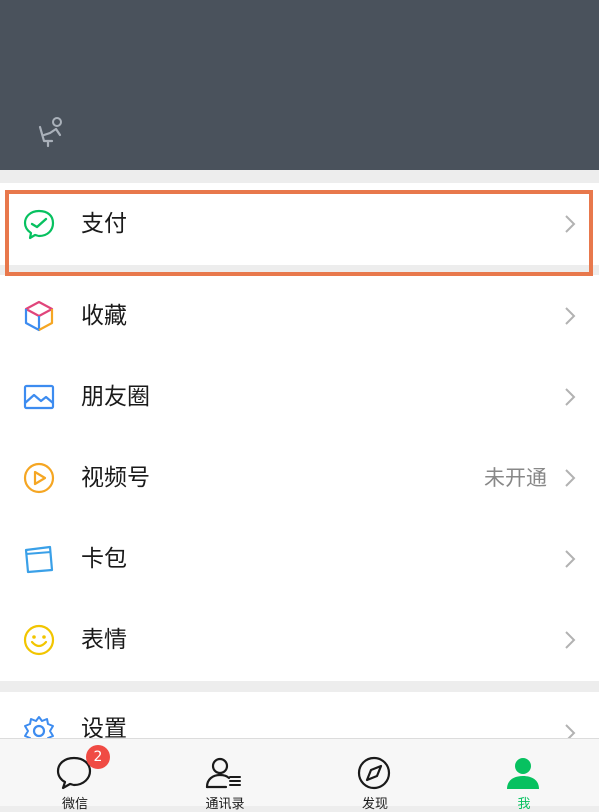 The image size is (599, 812). I want to click on status-person-icon, so click(51, 132).